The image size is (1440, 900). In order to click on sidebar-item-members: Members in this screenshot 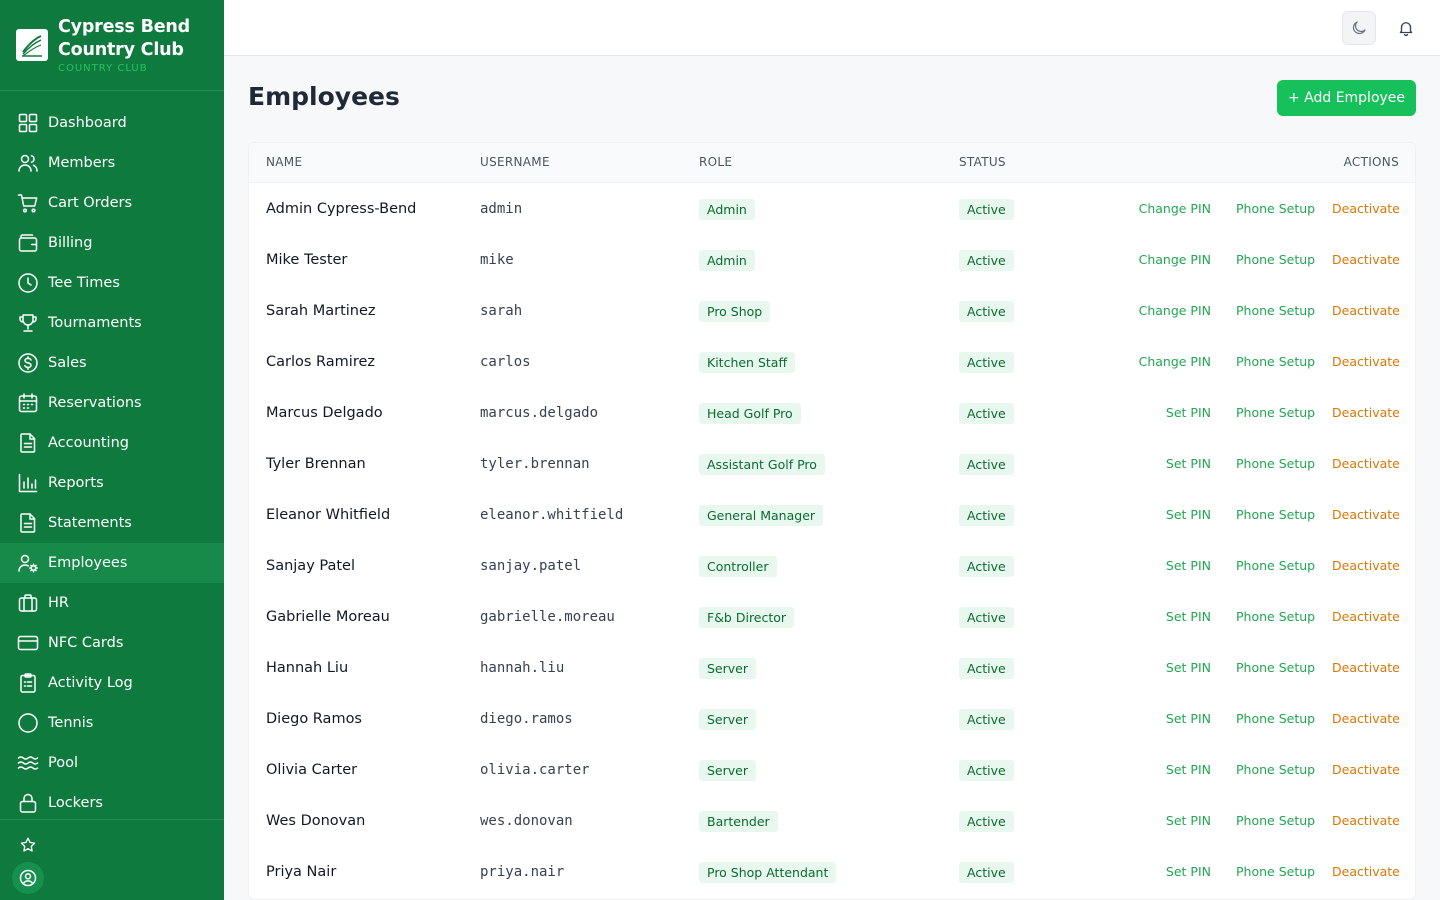, I will do `click(112, 163)`.